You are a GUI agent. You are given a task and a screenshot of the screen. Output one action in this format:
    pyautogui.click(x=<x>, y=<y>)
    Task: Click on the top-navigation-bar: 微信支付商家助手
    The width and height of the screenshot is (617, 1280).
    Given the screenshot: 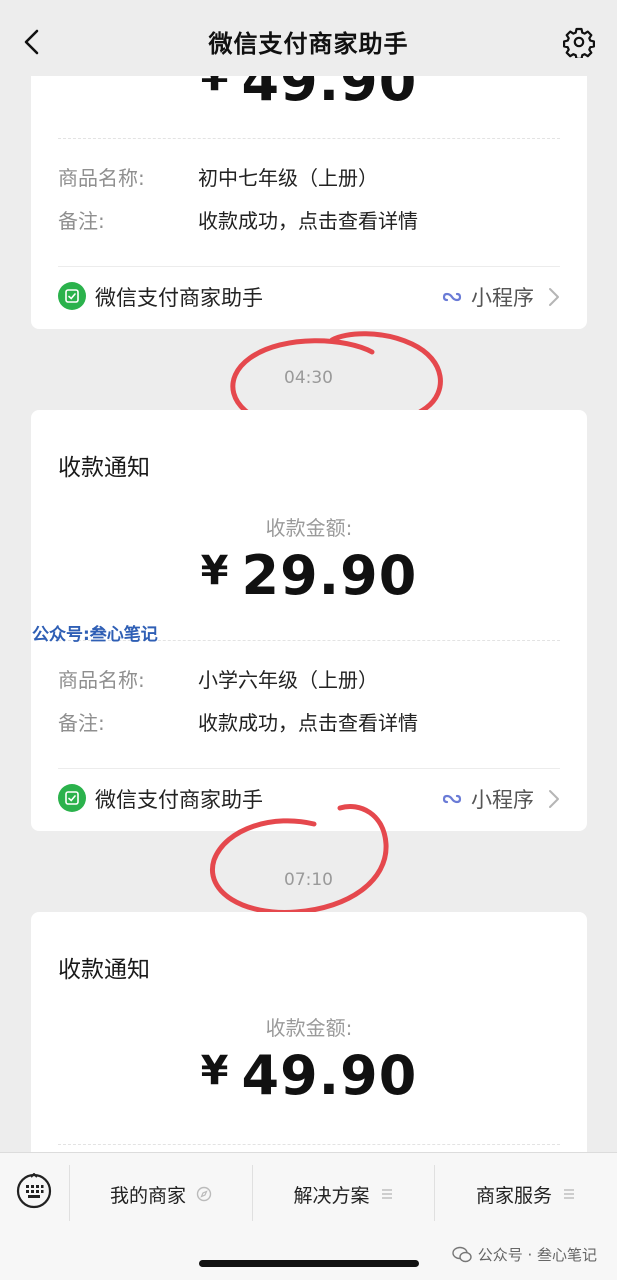 What is the action you would take?
    pyautogui.click(x=308, y=38)
    